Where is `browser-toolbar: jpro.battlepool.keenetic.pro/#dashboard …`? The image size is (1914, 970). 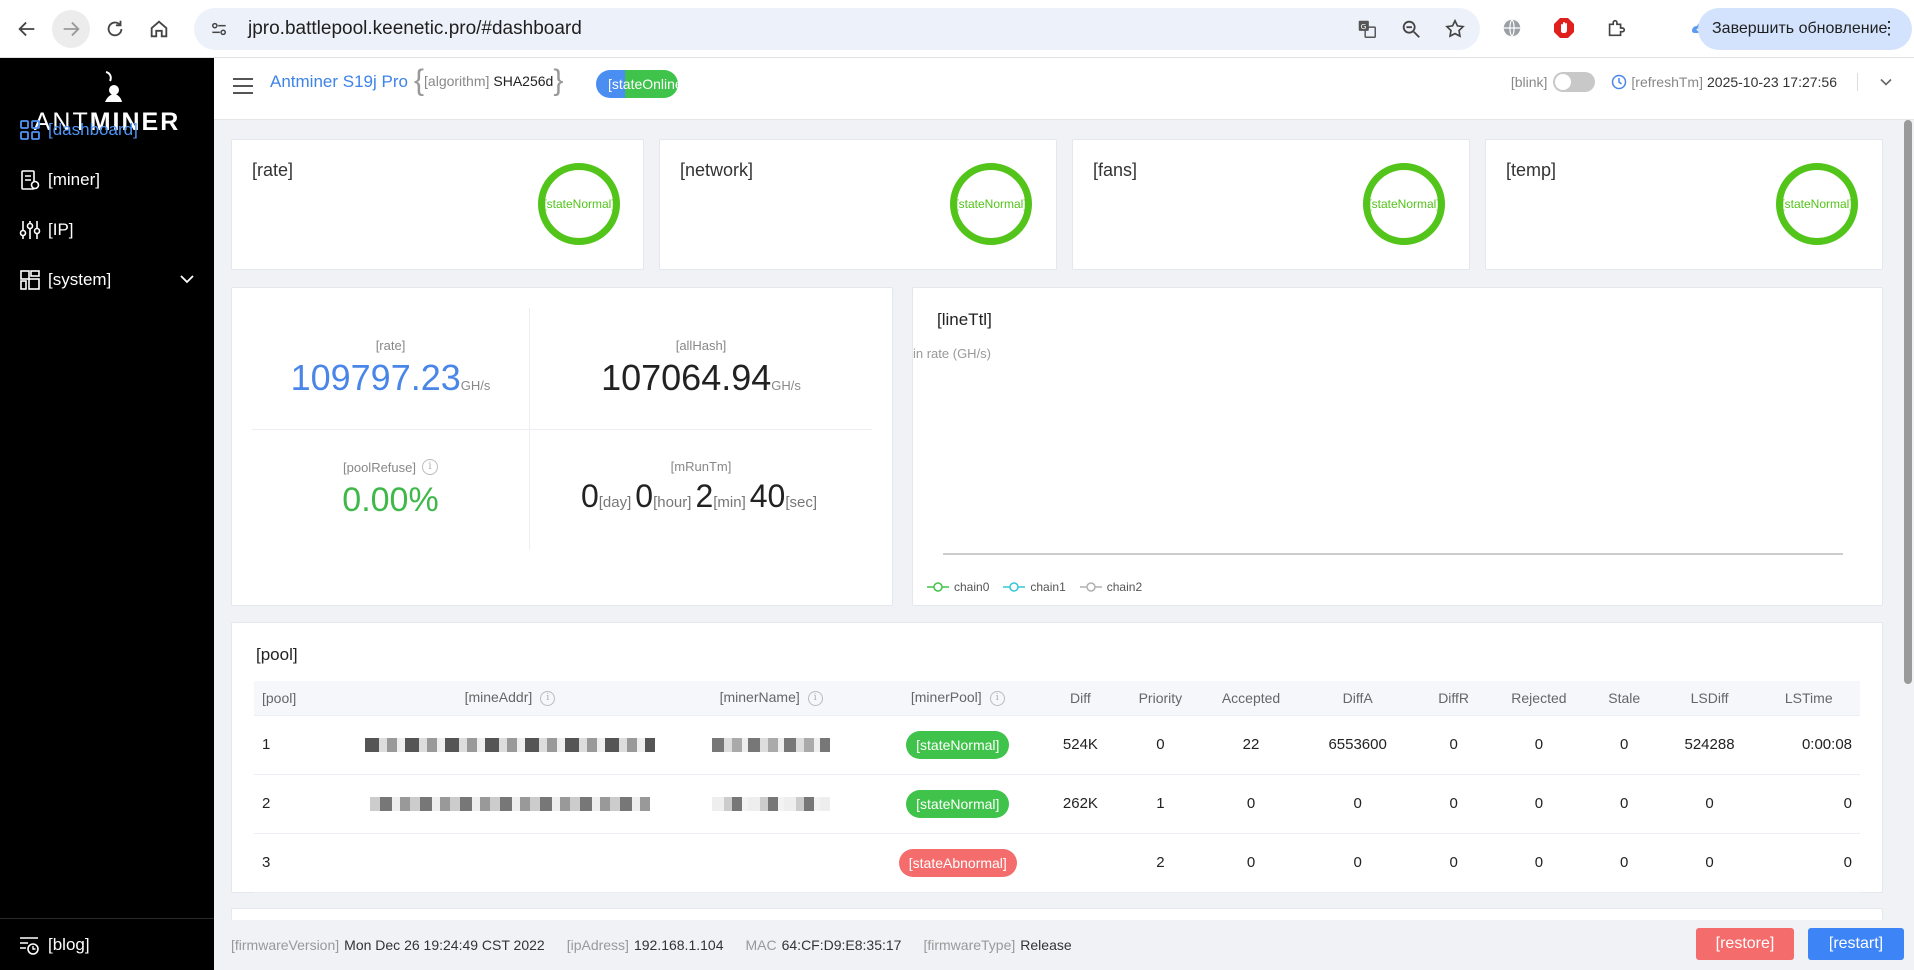 browser-toolbar: jpro.battlepool.keenetic.pro/#dashboard … is located at coordinates (957, 29).